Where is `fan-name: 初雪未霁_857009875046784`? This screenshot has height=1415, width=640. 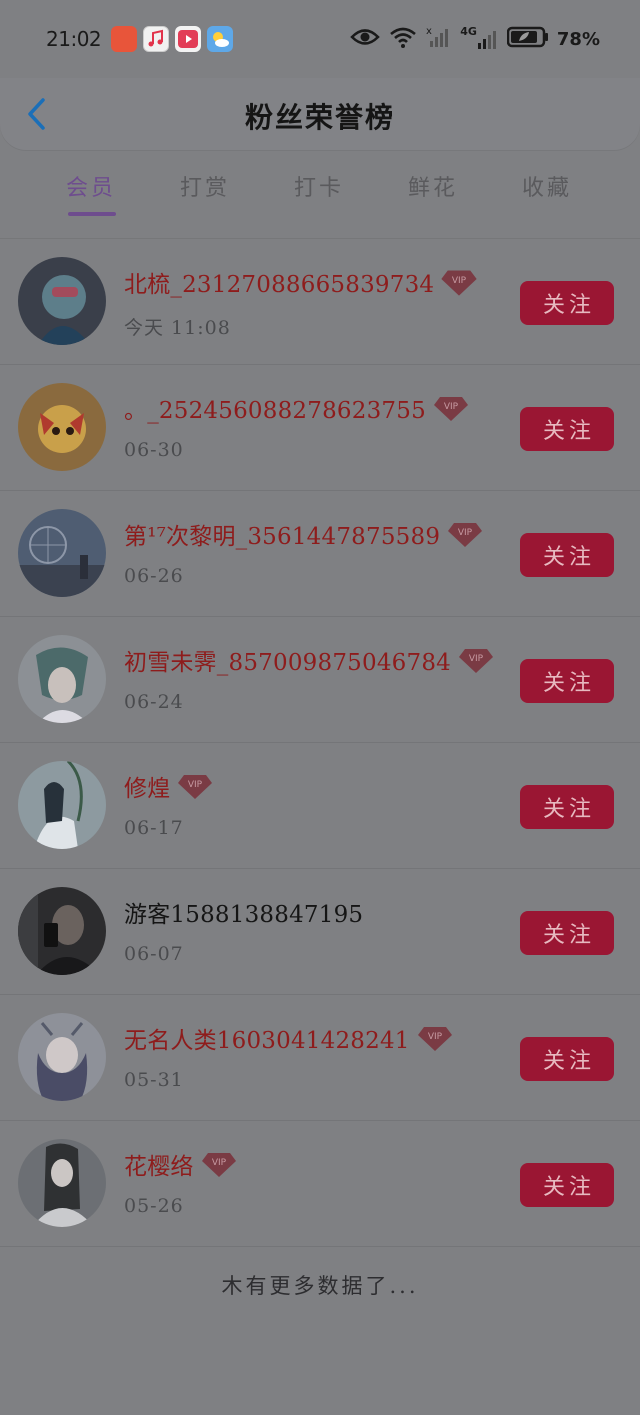 fan-name: 初雪未霁_857009875046784 is located at coordinates (287, 663).